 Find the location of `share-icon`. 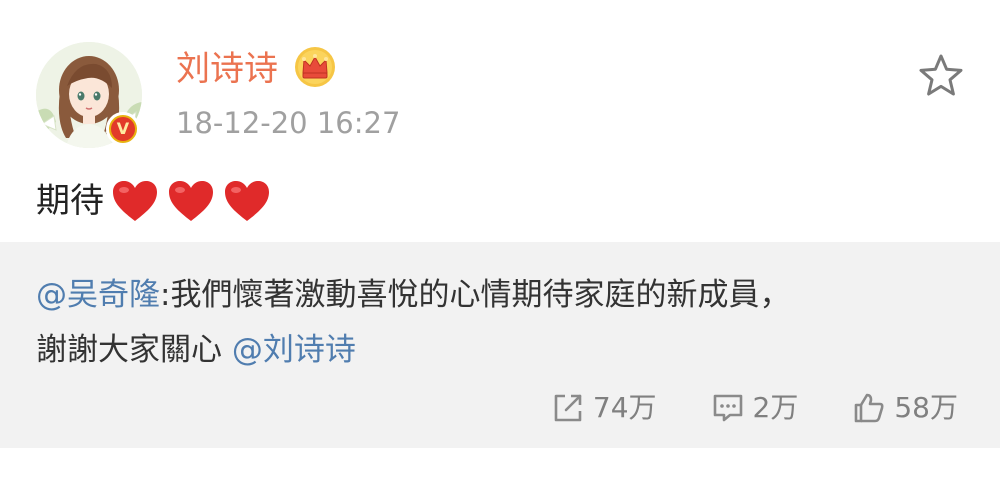

share-icon is located at coordinates (568, 408).